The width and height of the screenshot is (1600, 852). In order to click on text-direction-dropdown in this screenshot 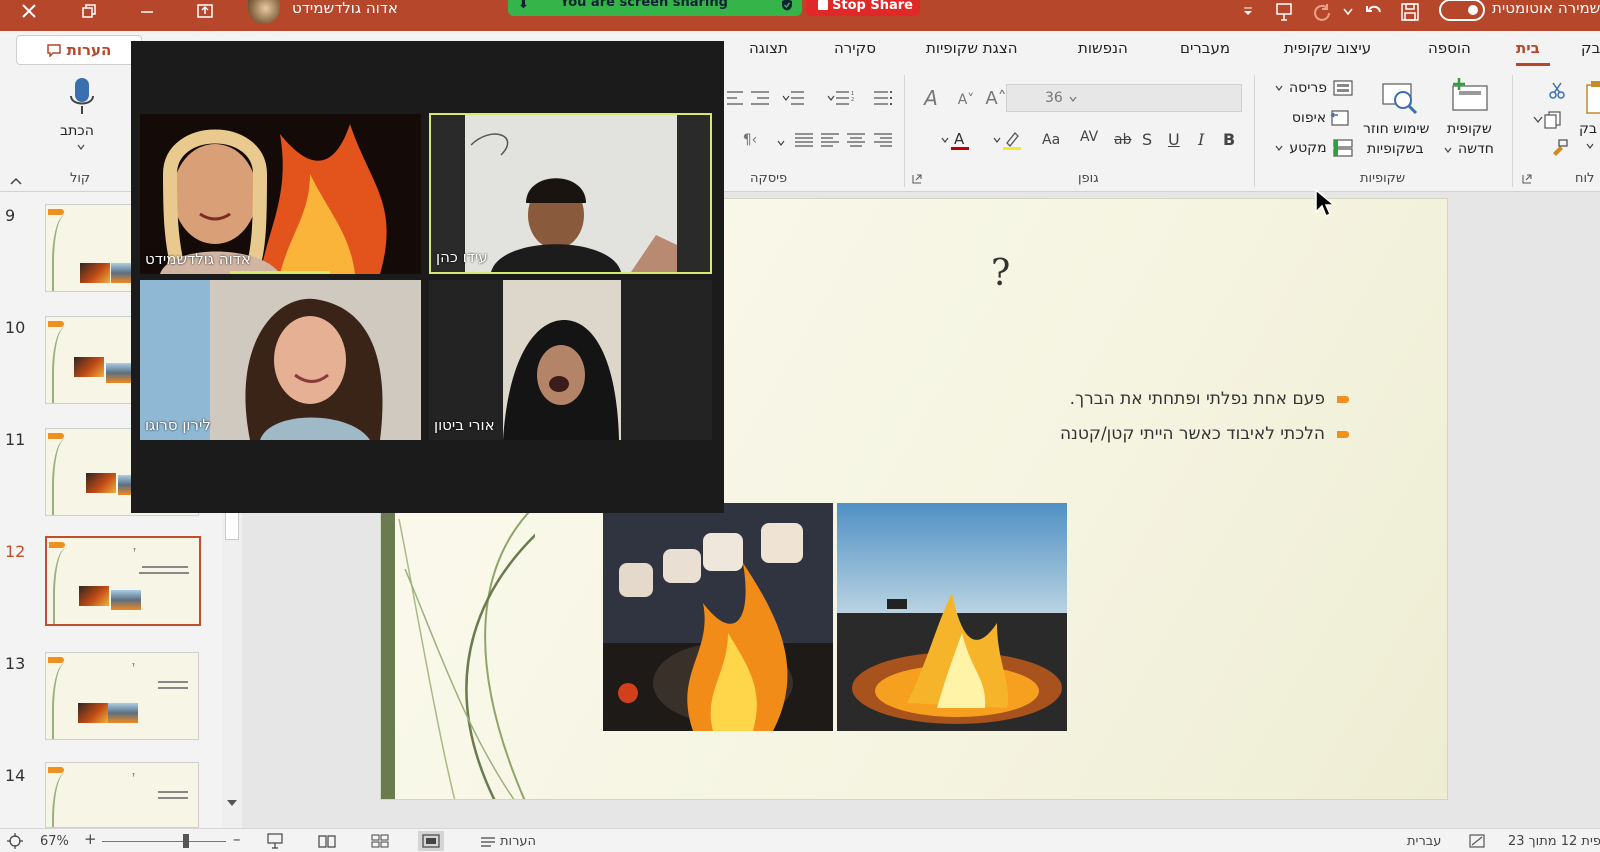, I will do `click(781, 143)`.